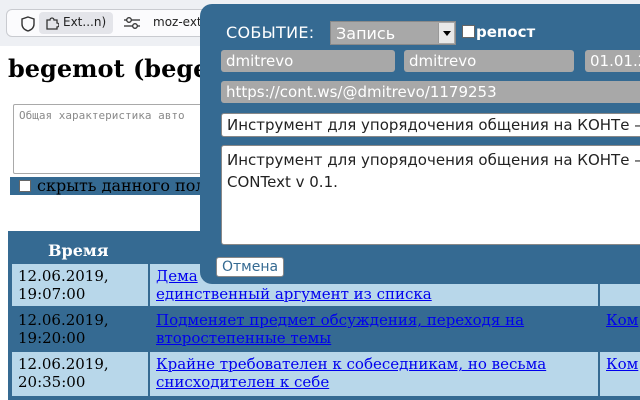  What do you see at coordinates (113, 139) in the screenshot?
I see `description-textarea: Общая характеристика авто` at bounding box center [113, 139].